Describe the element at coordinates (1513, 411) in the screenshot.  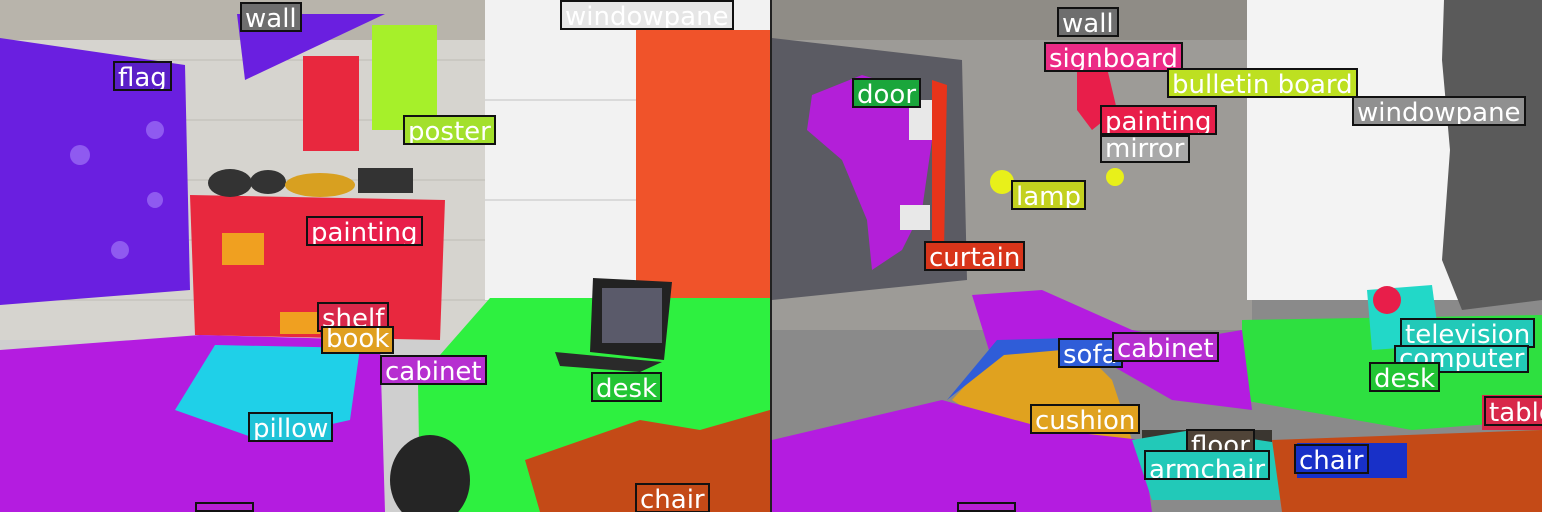
I see `label-table: table` at that location.